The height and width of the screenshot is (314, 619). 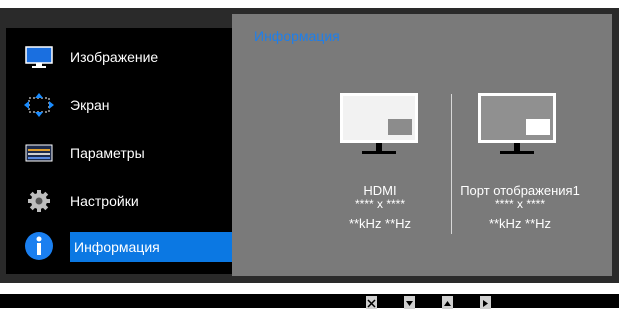 I want to click on resize-arrows-icon, so click(x=39, y=105).